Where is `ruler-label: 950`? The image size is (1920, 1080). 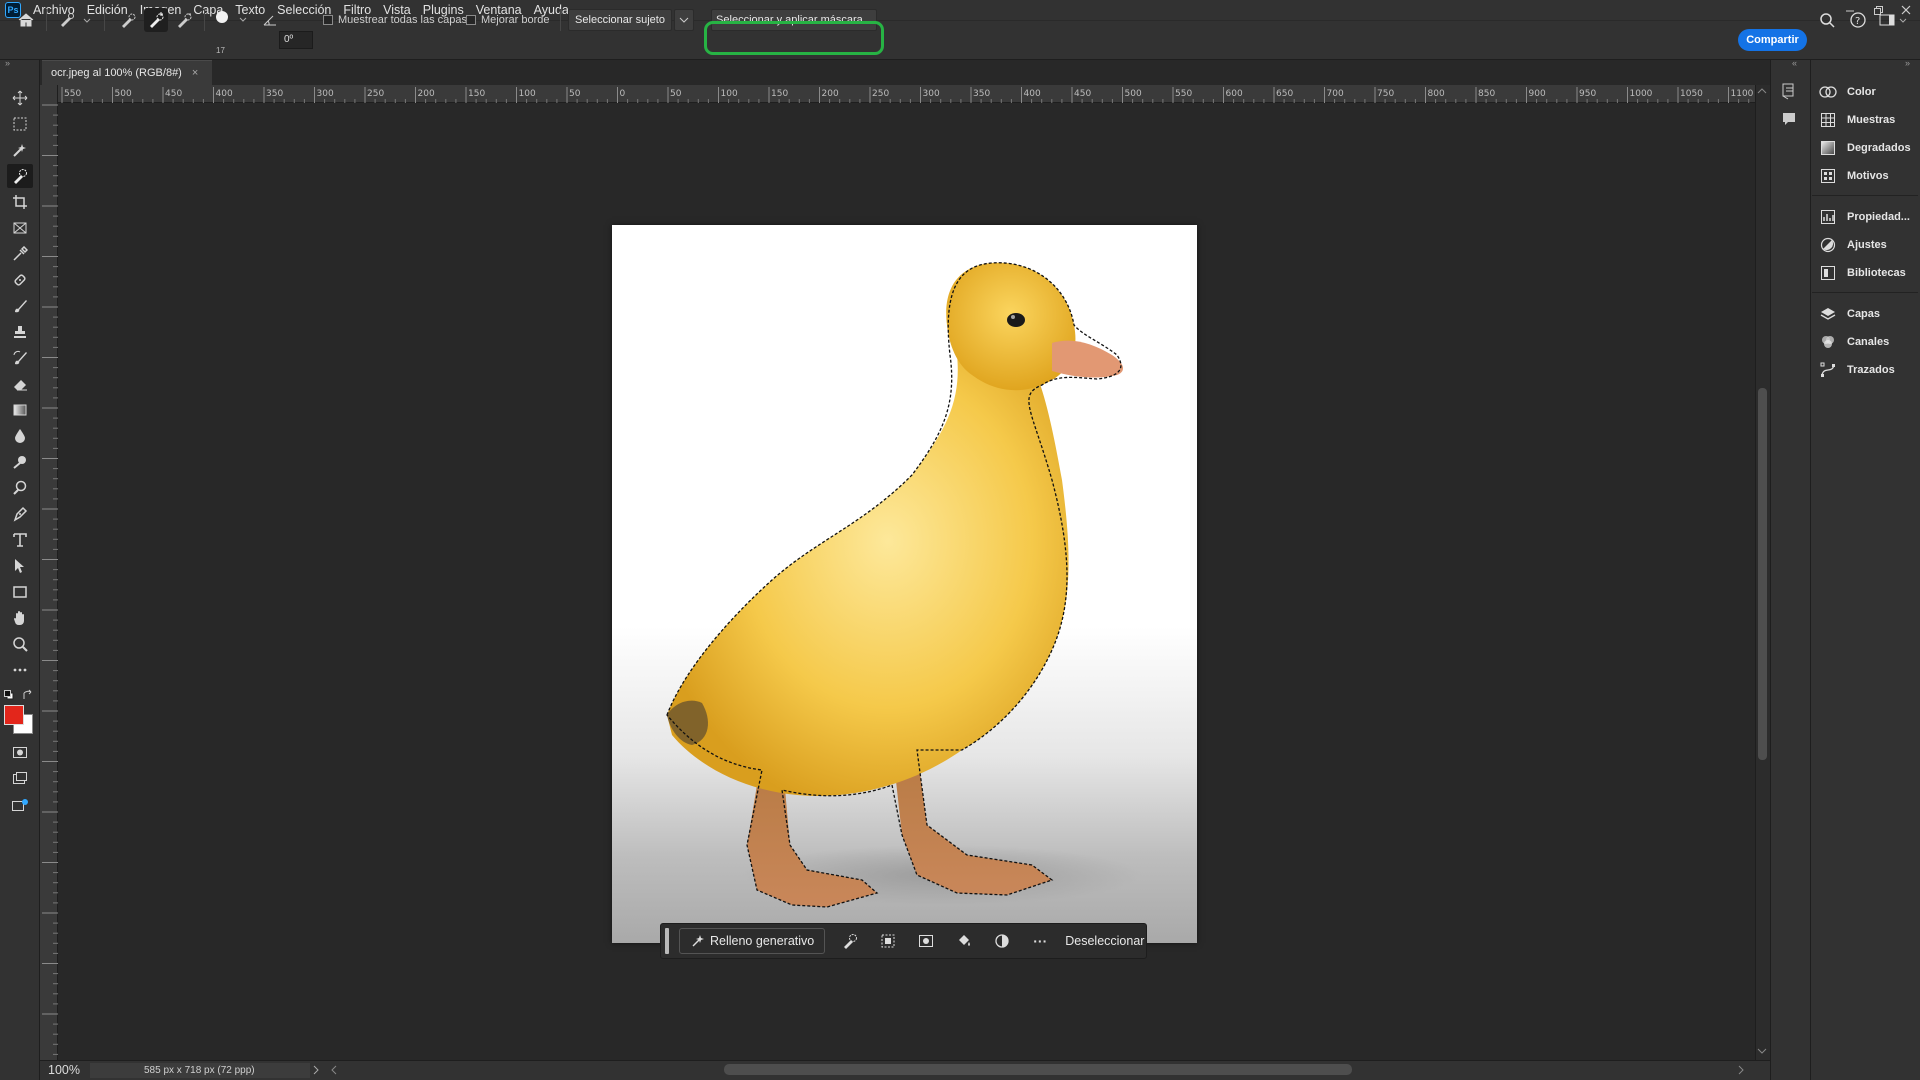 ruler-label: 950 is located at coordinates (1587, 94).